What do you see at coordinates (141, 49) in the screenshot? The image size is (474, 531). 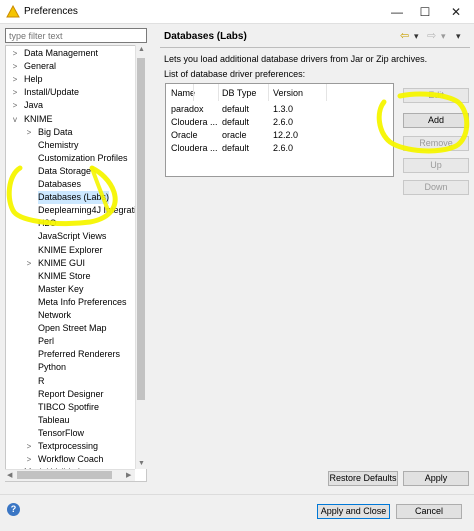 I see `scroll-up-arrow-icon: ▲` at bounding box center [141, 49].